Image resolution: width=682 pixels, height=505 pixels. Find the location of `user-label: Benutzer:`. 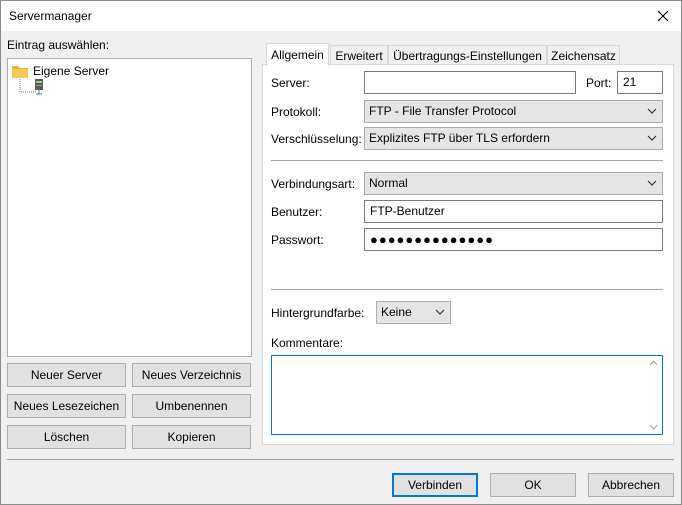

user-label: Benutzer: is located at coordinates (297, 212).